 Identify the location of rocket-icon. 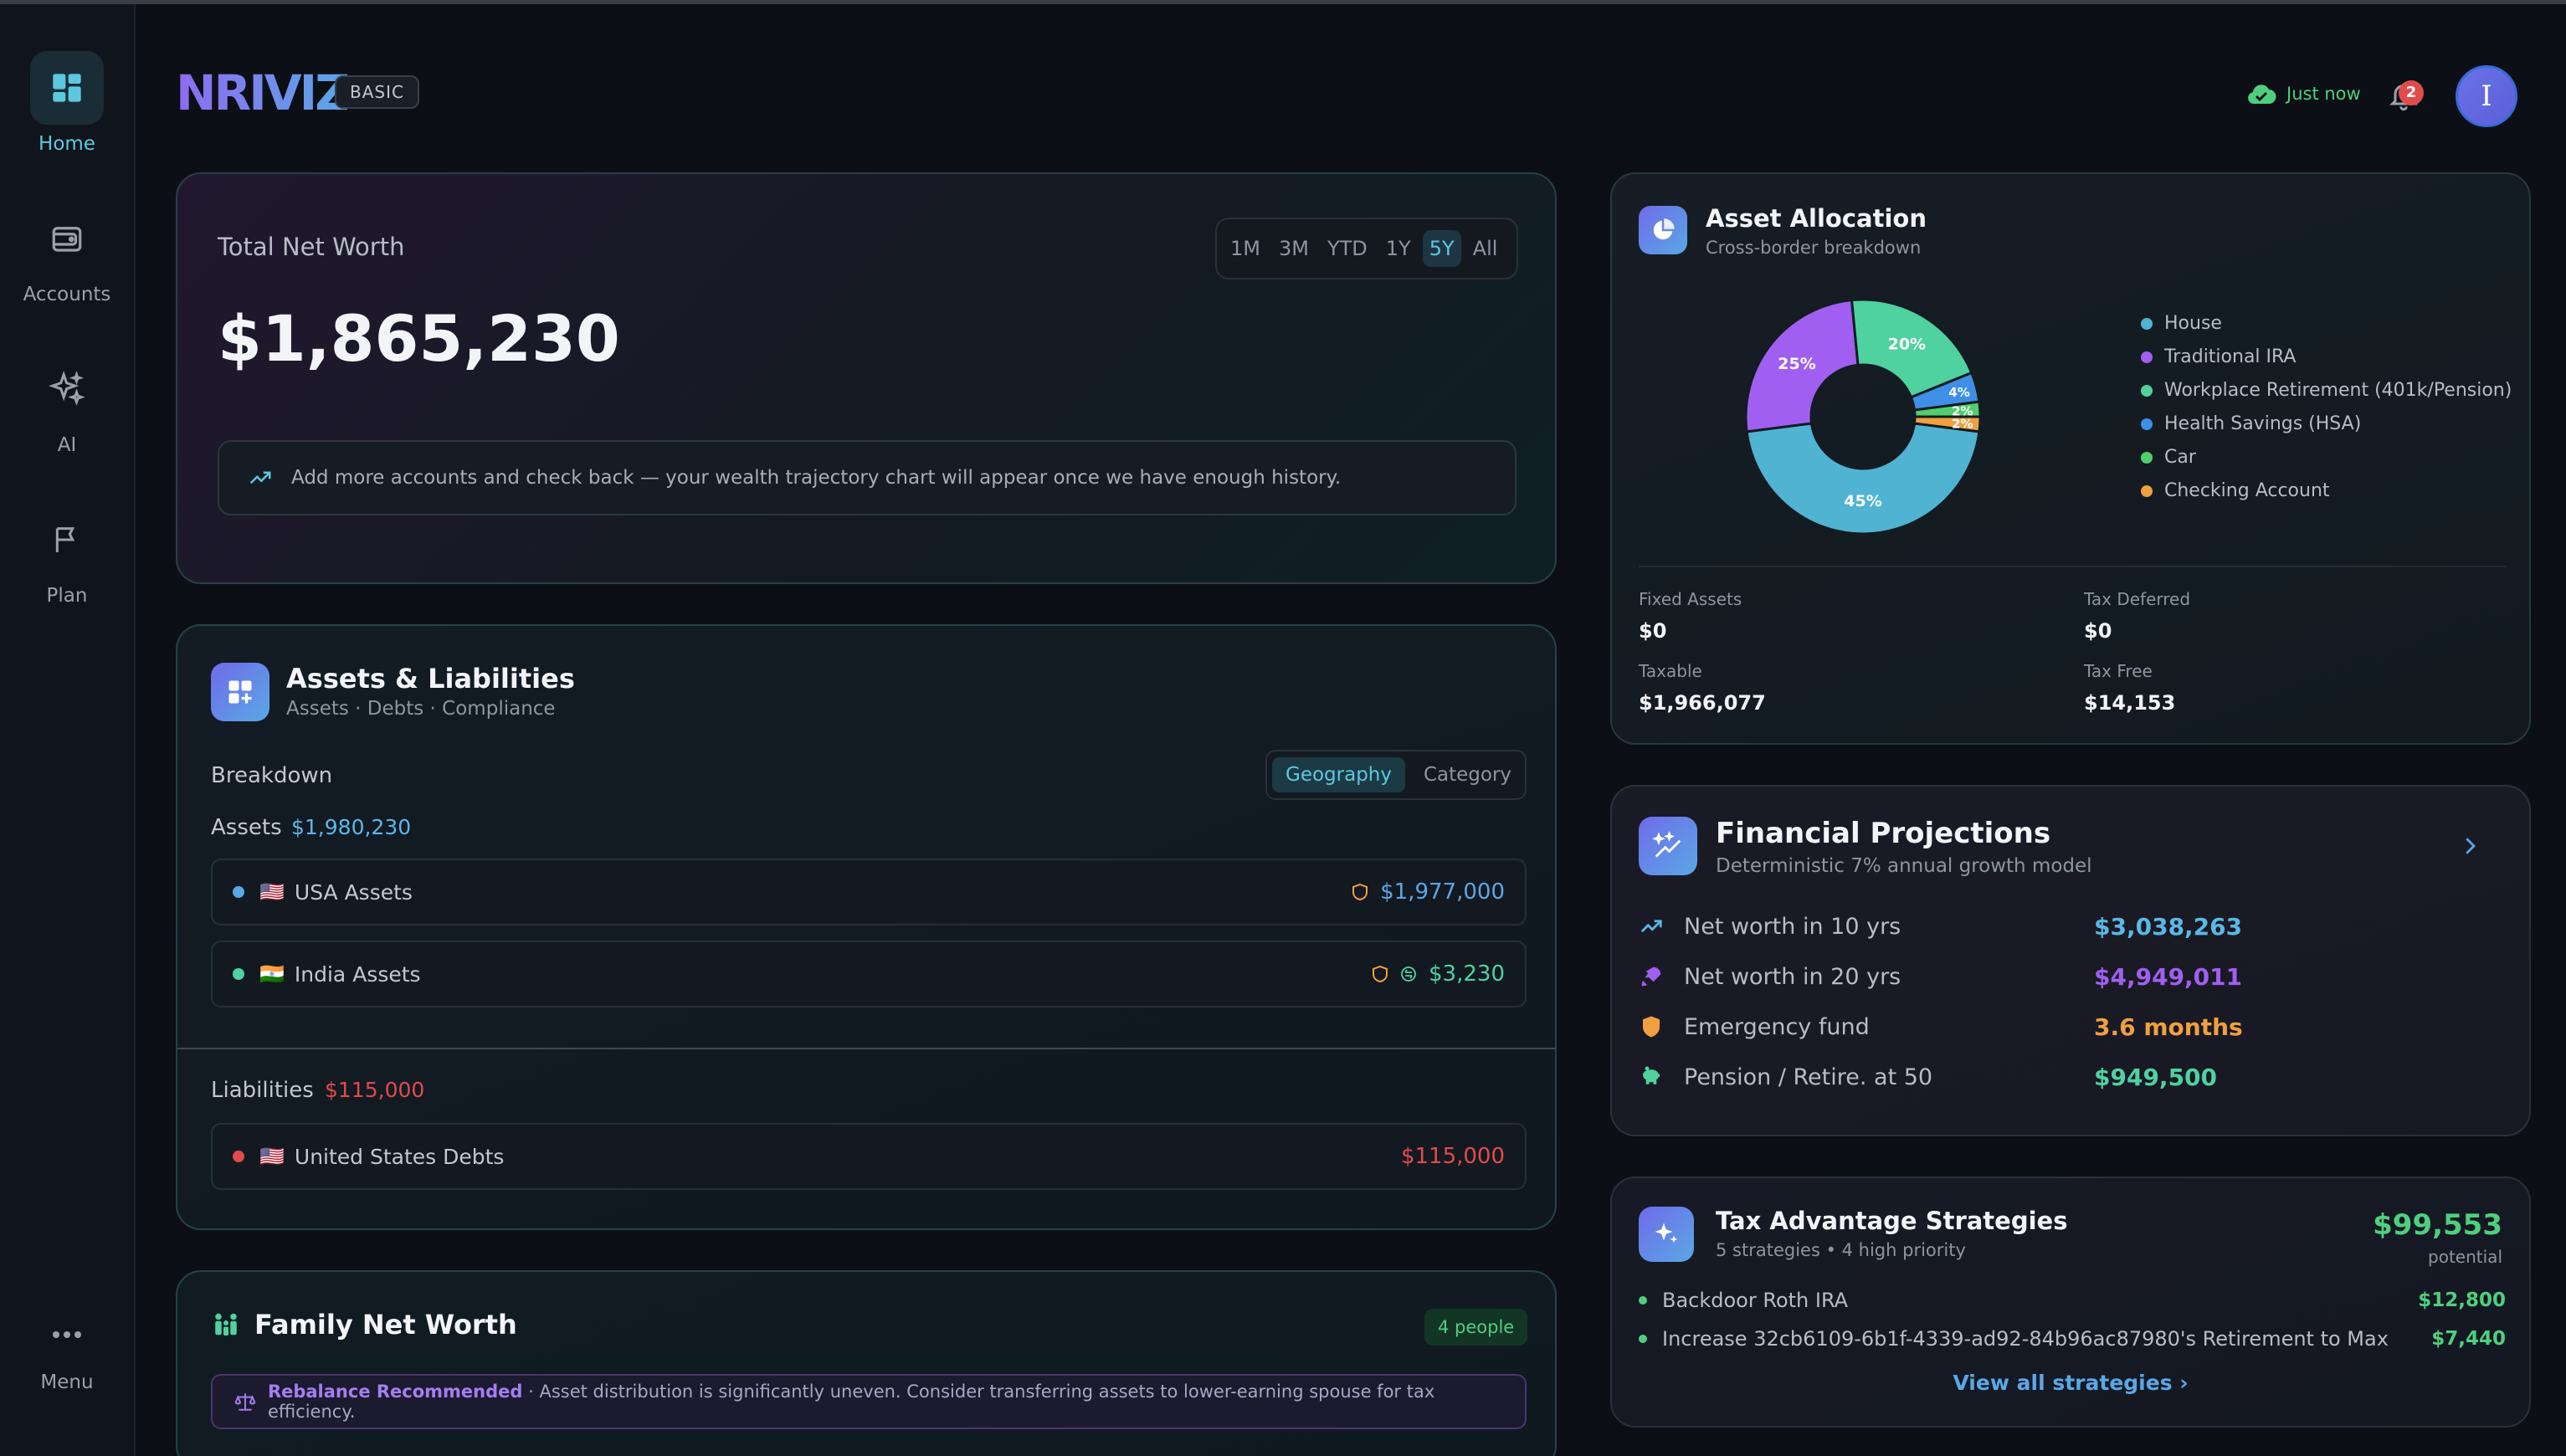
(1651, 976).